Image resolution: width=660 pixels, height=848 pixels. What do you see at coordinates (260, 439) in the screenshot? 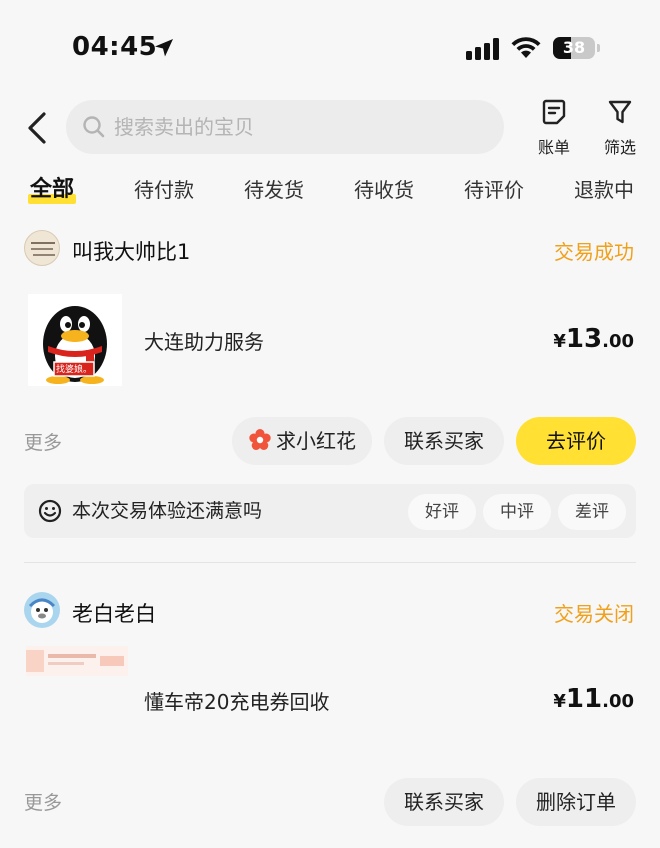
I see `flower-icon` at bounding box center [260, 439].